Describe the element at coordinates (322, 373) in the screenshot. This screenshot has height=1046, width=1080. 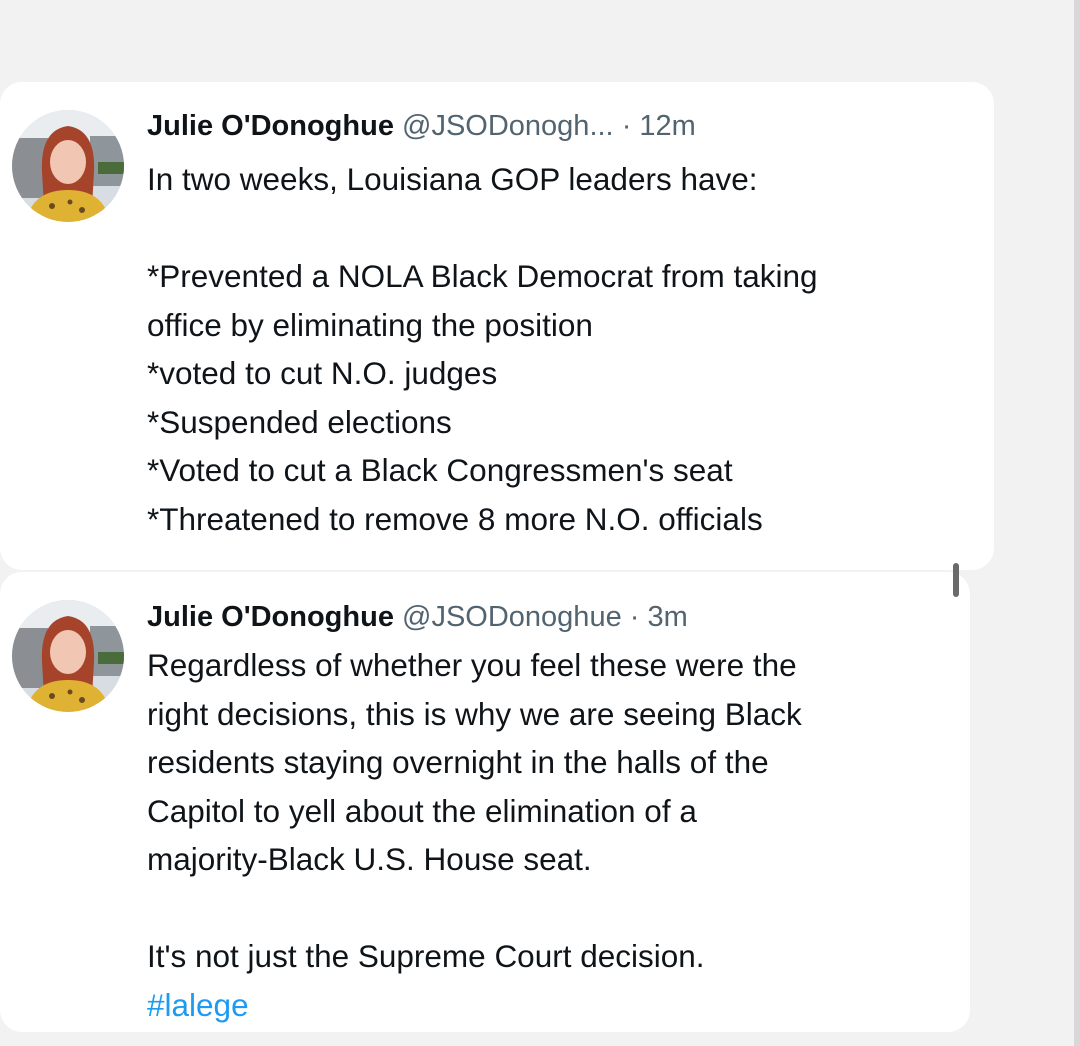
I see `tweet-line: *voted to cut N.O. judges` at that location.